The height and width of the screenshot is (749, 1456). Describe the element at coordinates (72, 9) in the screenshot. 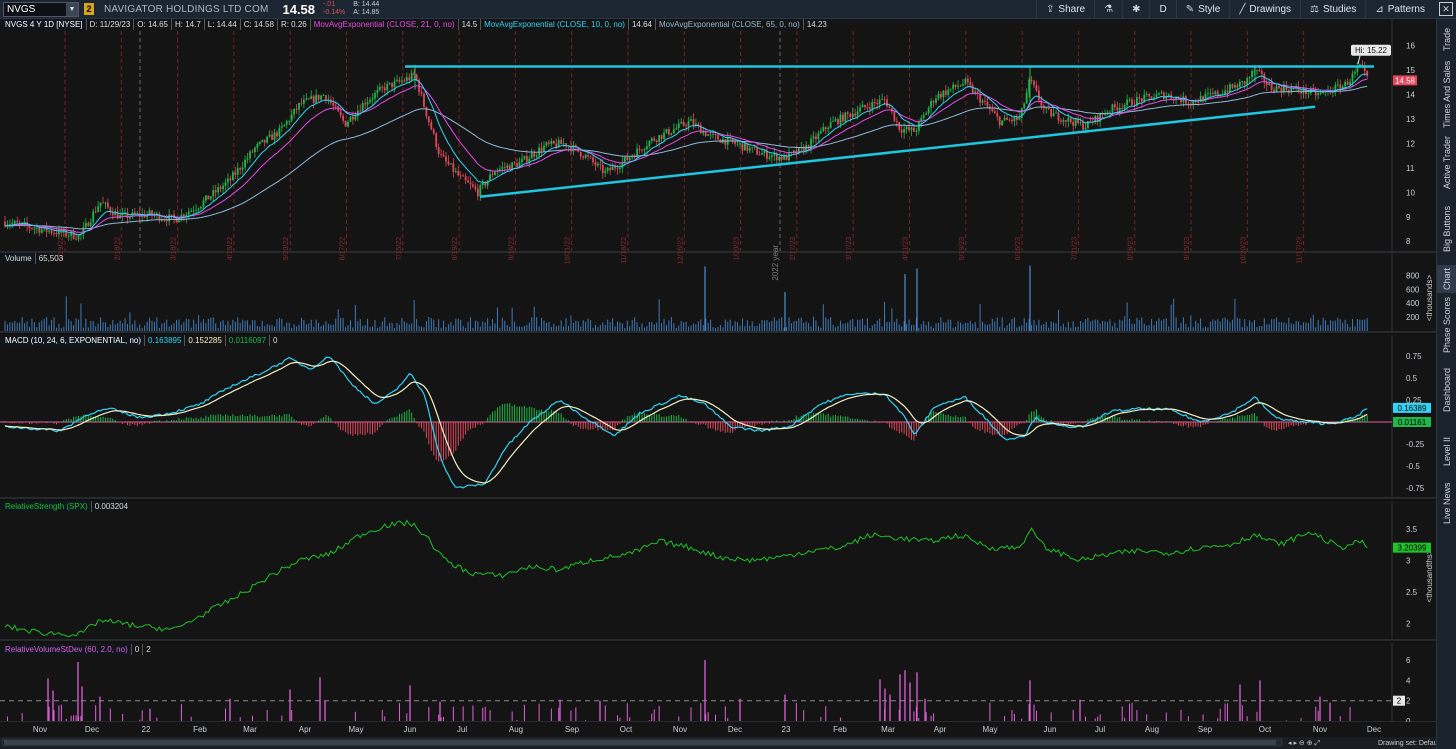

I see `chevron-down-icon: ▼` at that location.